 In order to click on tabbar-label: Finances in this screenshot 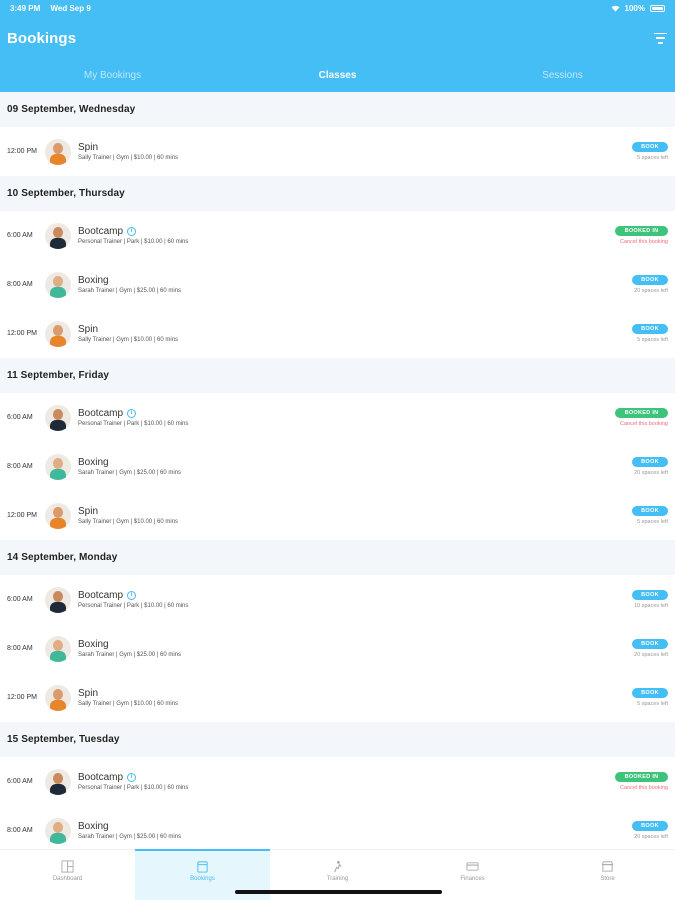, I will do `click(472, 879)`.